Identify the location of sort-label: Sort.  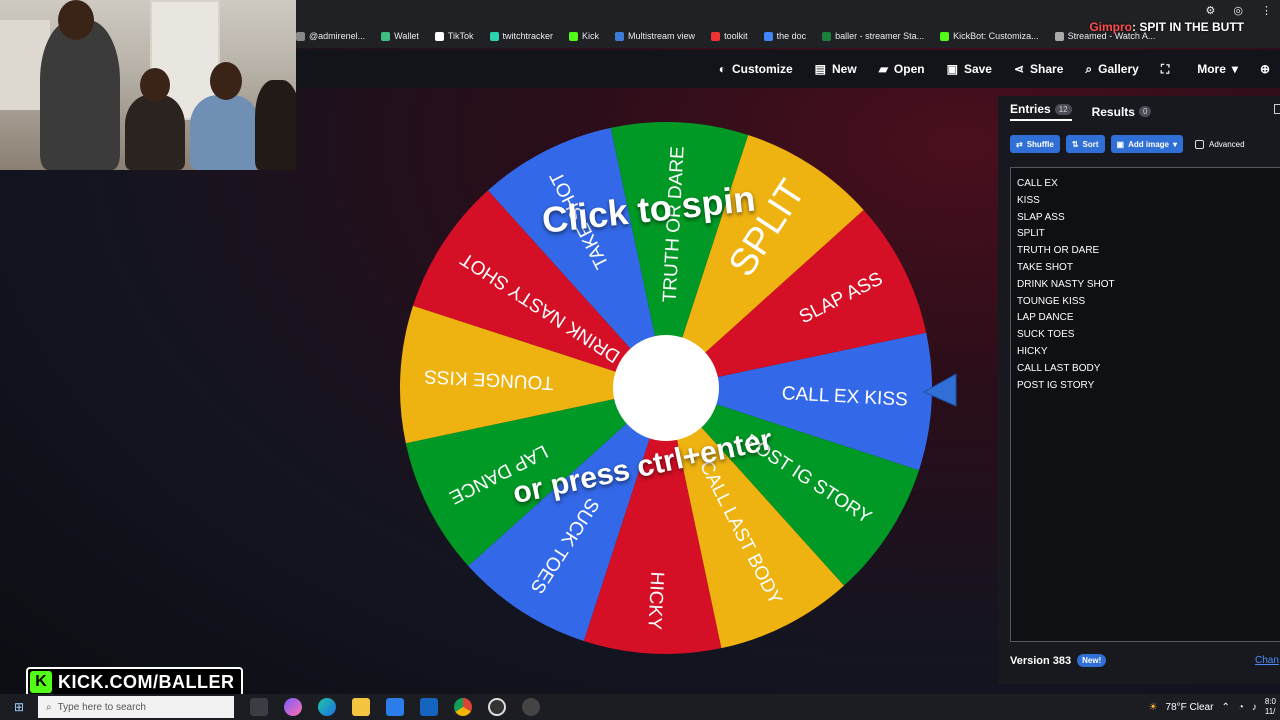
(1090, 144).